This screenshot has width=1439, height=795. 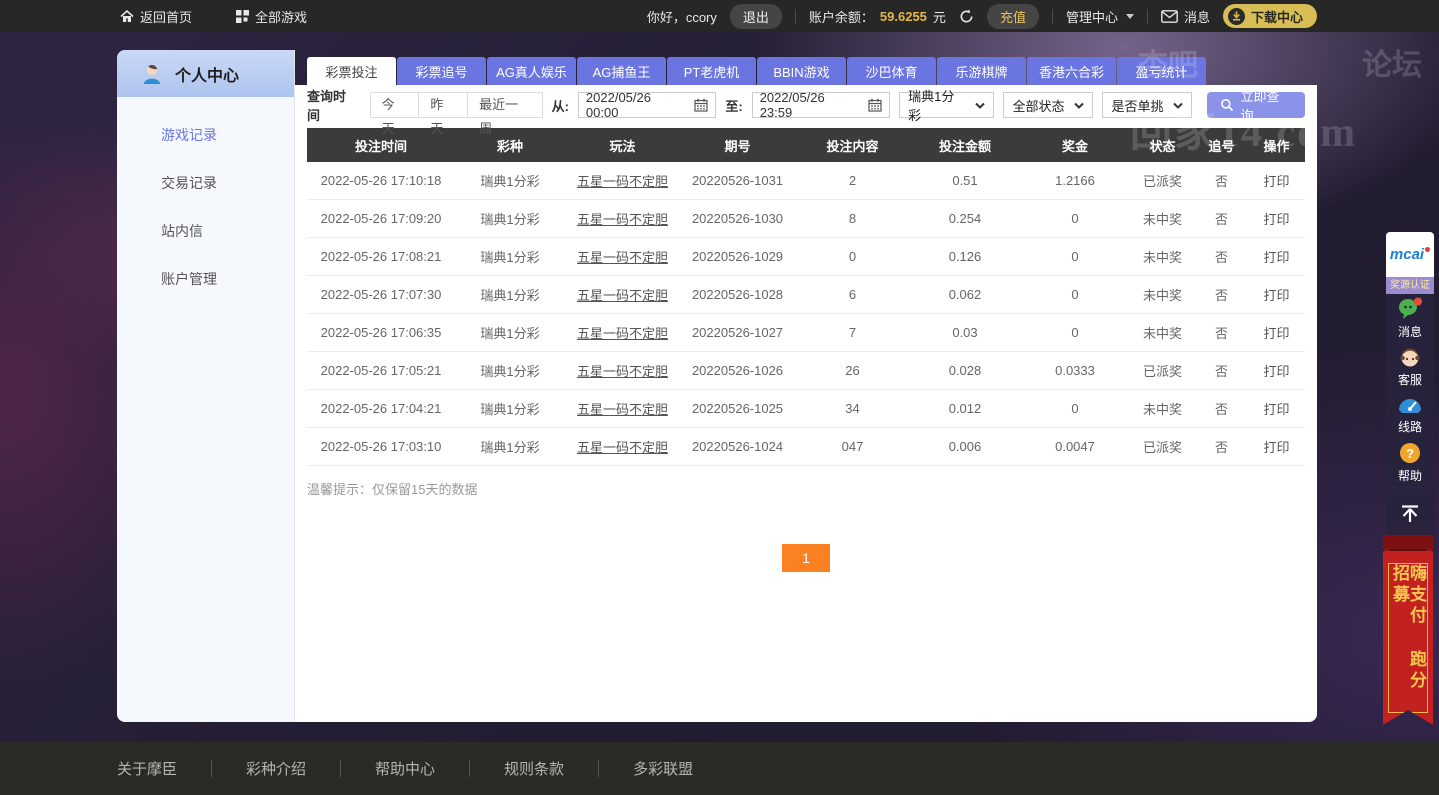 I want to click on footer-link: 多彩联盟, so click(x=663, y=768).